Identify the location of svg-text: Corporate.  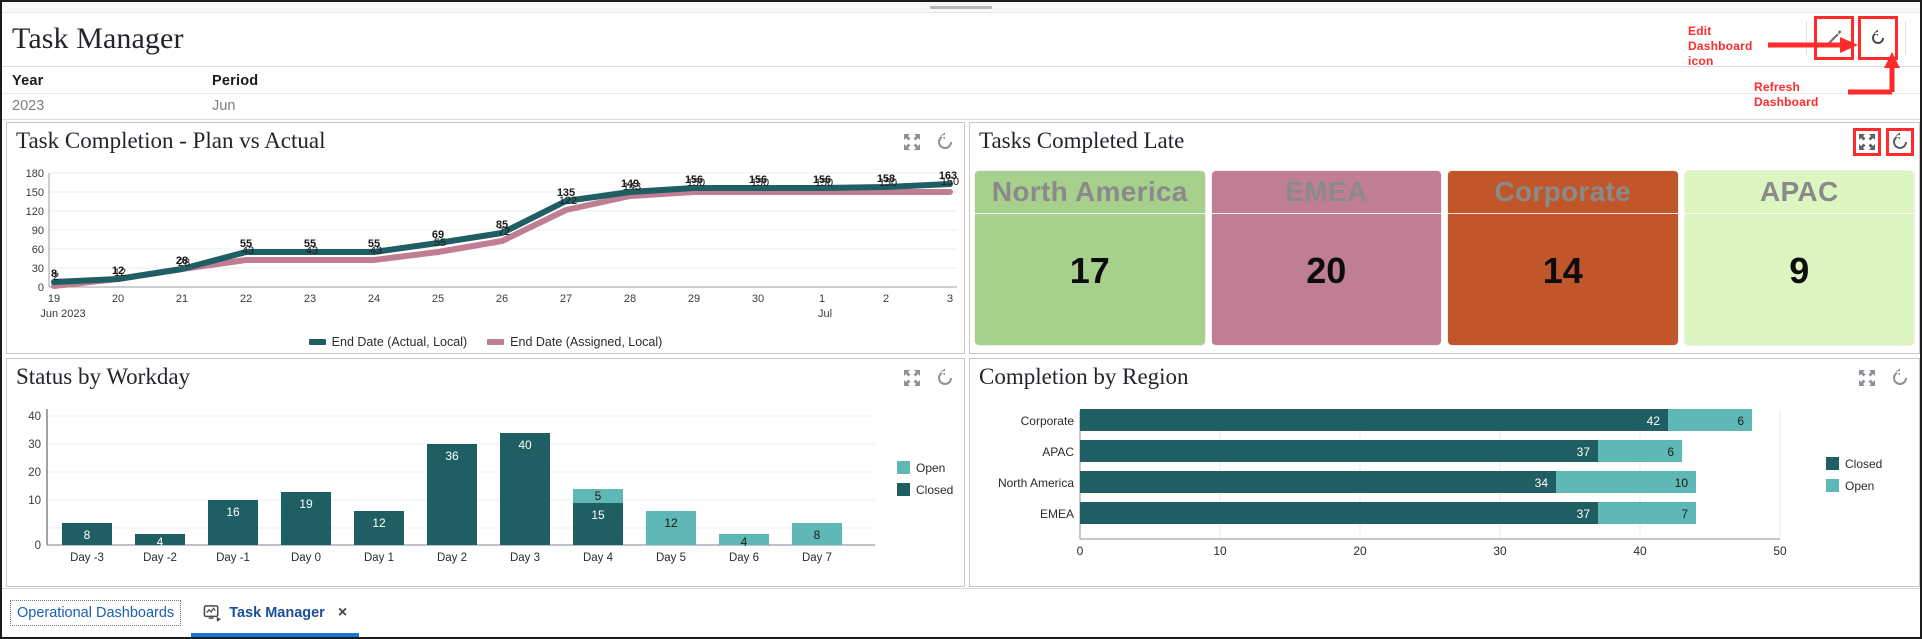
(1048, 421).